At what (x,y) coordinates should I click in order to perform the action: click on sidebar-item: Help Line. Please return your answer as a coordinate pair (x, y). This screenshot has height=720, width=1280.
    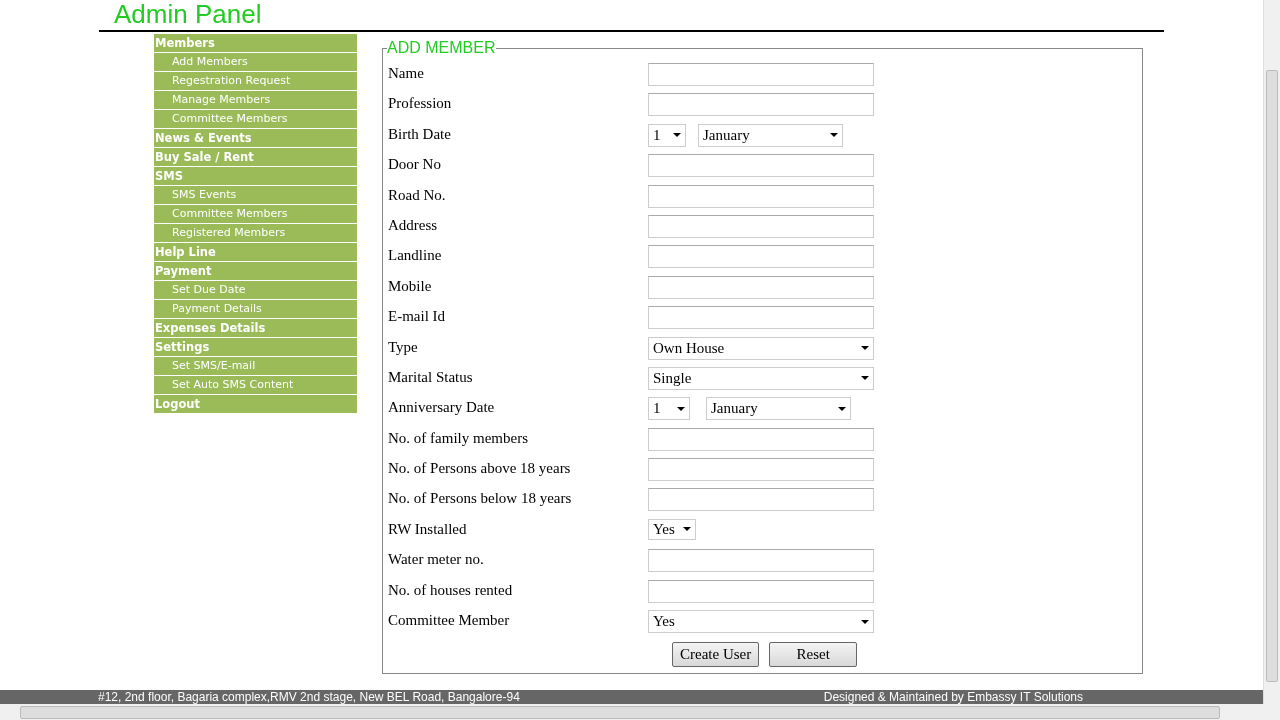
    Looking at the image, I should click on (255, 252).